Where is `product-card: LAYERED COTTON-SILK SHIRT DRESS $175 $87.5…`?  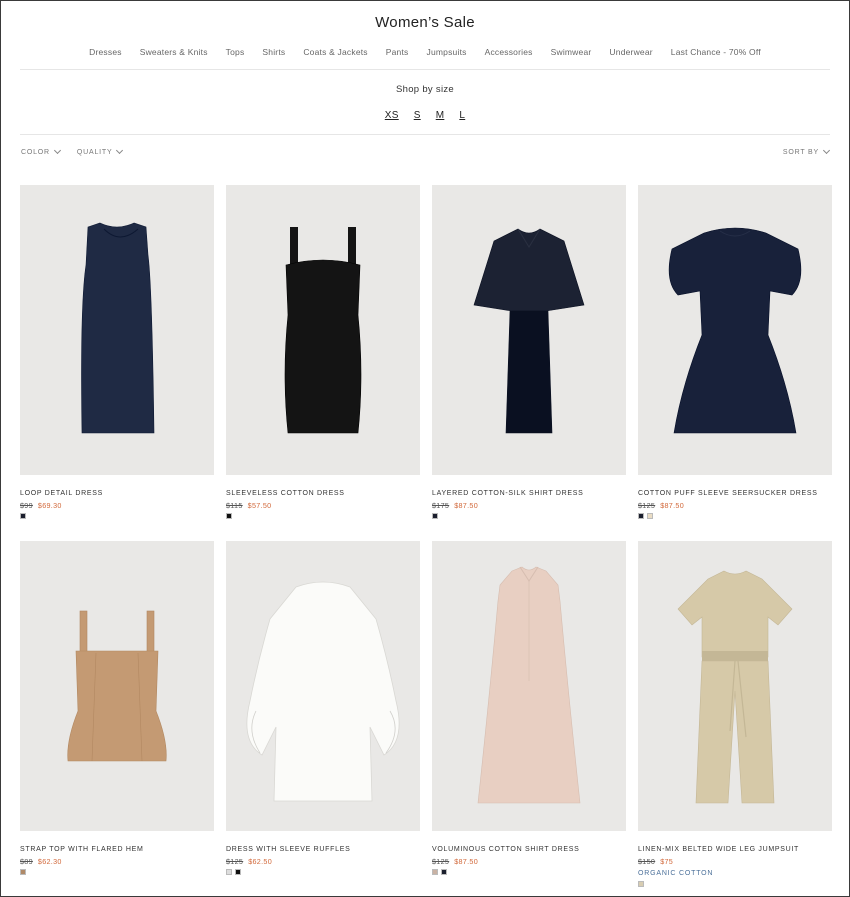 product-card: LAYERED COTTON-SILK SHIRT DRESS $175 $87.5… is located at coordinates (529, 363).